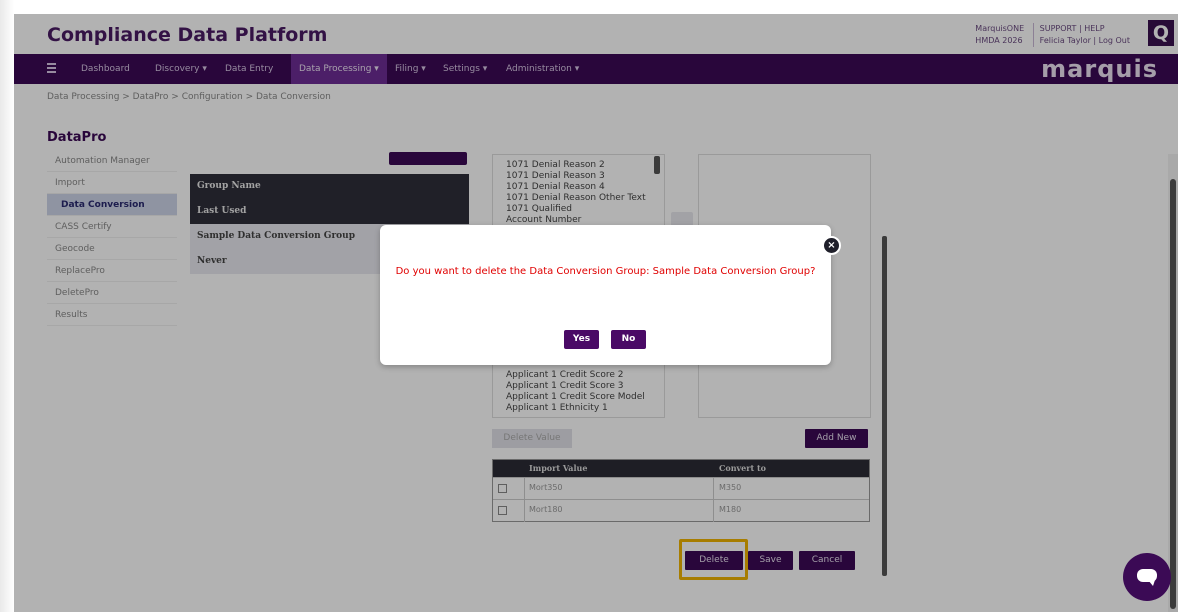  Describe the element at coordinates (7, 306) in the screenshot. I see `frame-shadow` at that location.